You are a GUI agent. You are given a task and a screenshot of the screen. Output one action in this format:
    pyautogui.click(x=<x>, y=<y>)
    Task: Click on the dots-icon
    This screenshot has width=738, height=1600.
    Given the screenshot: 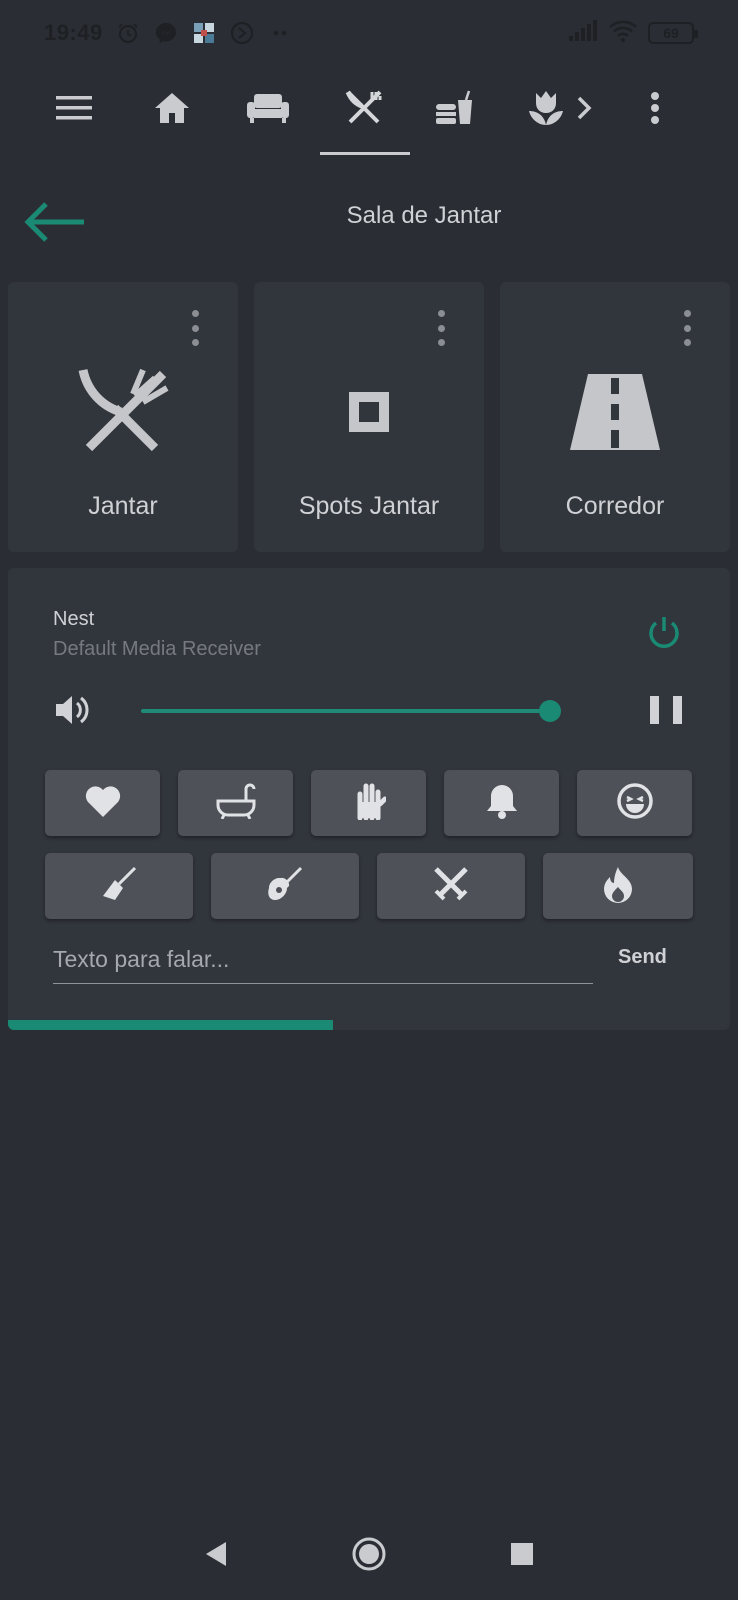 What is the action you would take?
    pyautogui.click(x=280, y=33)
    